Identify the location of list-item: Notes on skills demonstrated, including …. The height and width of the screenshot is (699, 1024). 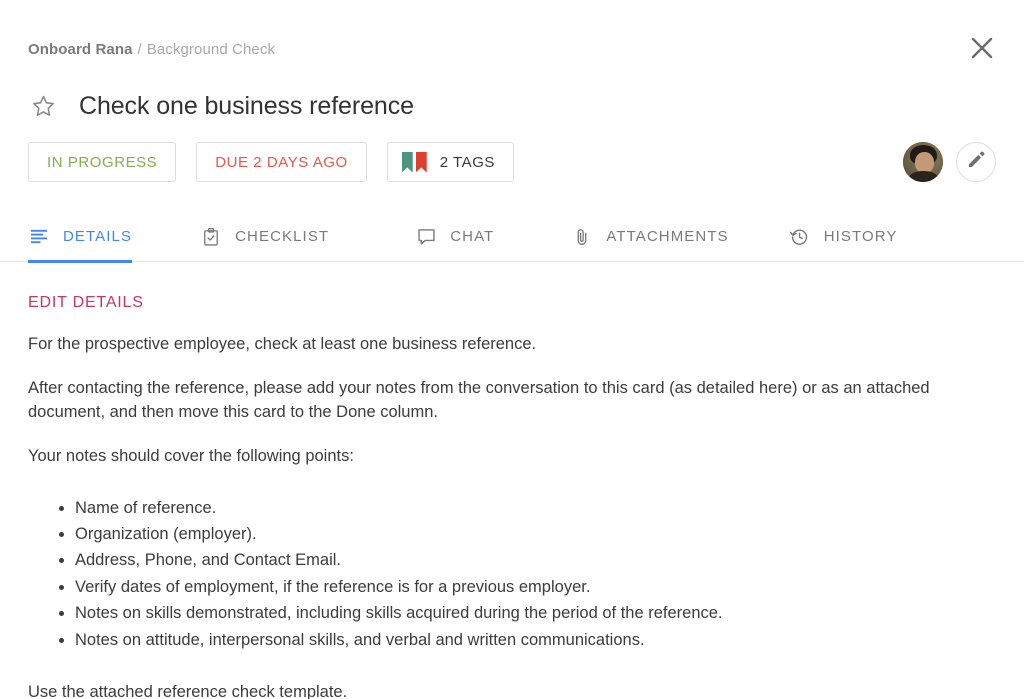
(535, 613).